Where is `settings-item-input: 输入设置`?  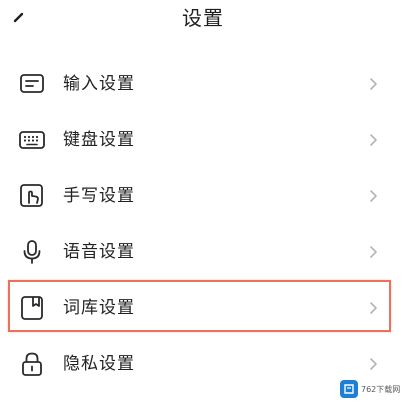 settings-item-input: 输入设置 is located at coordinates (203, 84).